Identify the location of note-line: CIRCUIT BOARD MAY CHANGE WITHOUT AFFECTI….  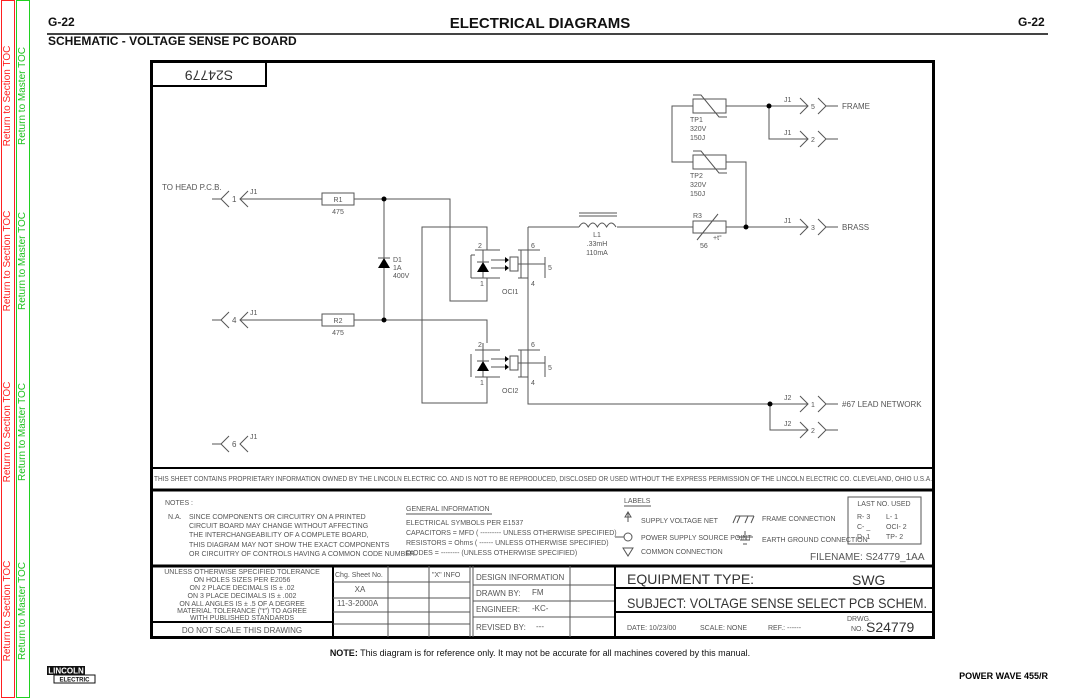
(278, 526).